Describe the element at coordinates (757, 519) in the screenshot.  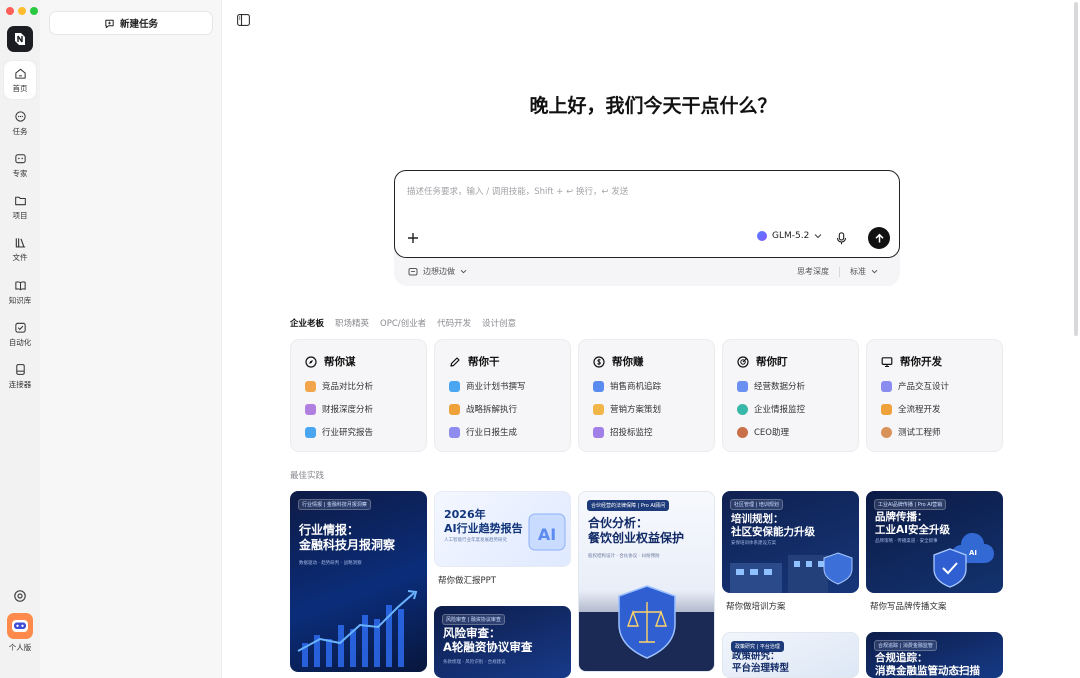
I see `tile-title-line: 培训规划：` at that location.